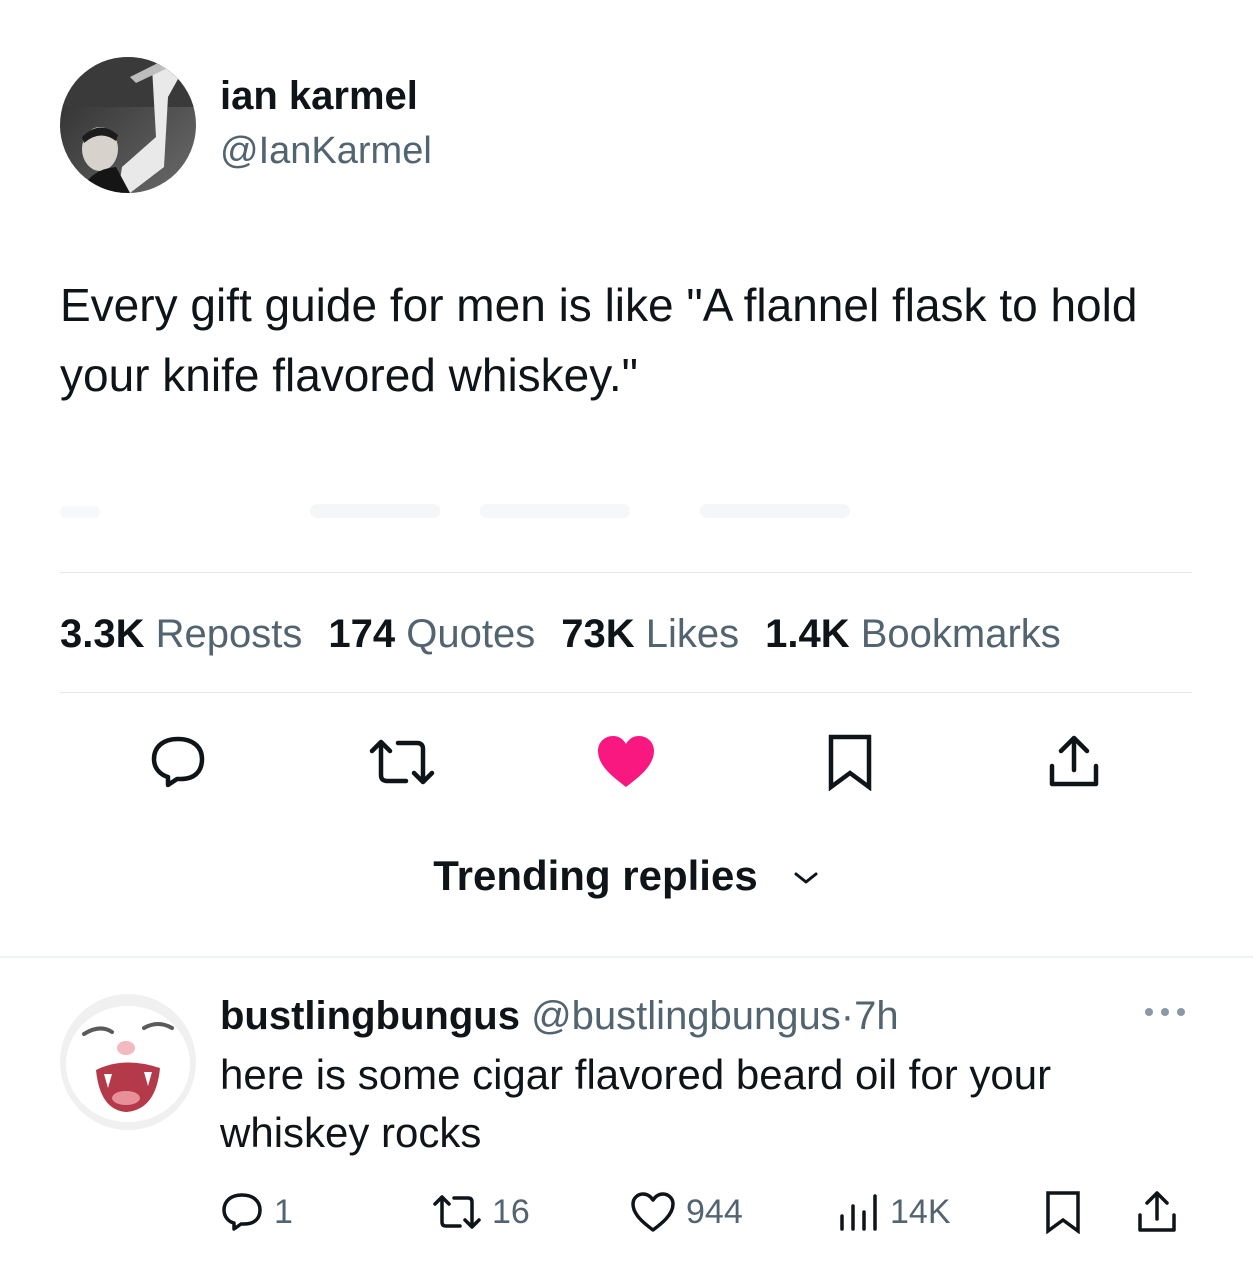  I want to click on reply-like-button: 944, so click(686, 1212).